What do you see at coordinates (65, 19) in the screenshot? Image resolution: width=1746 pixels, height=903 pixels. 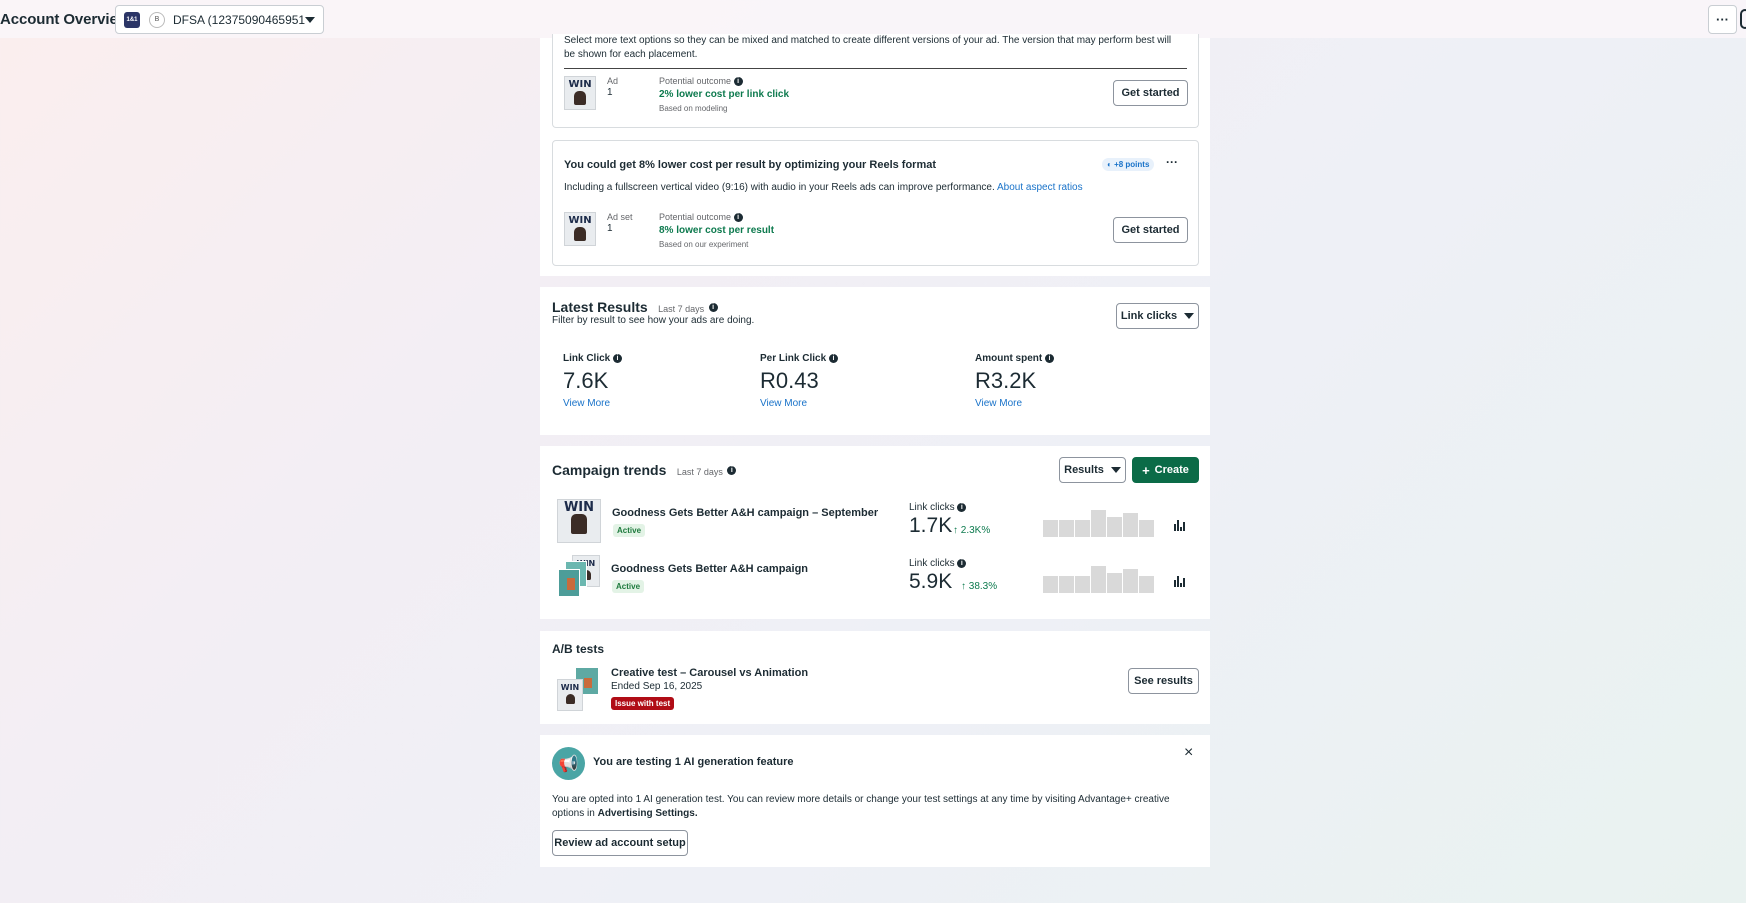 I see `page-title: Account Overview` at bounding box center [65, 19].